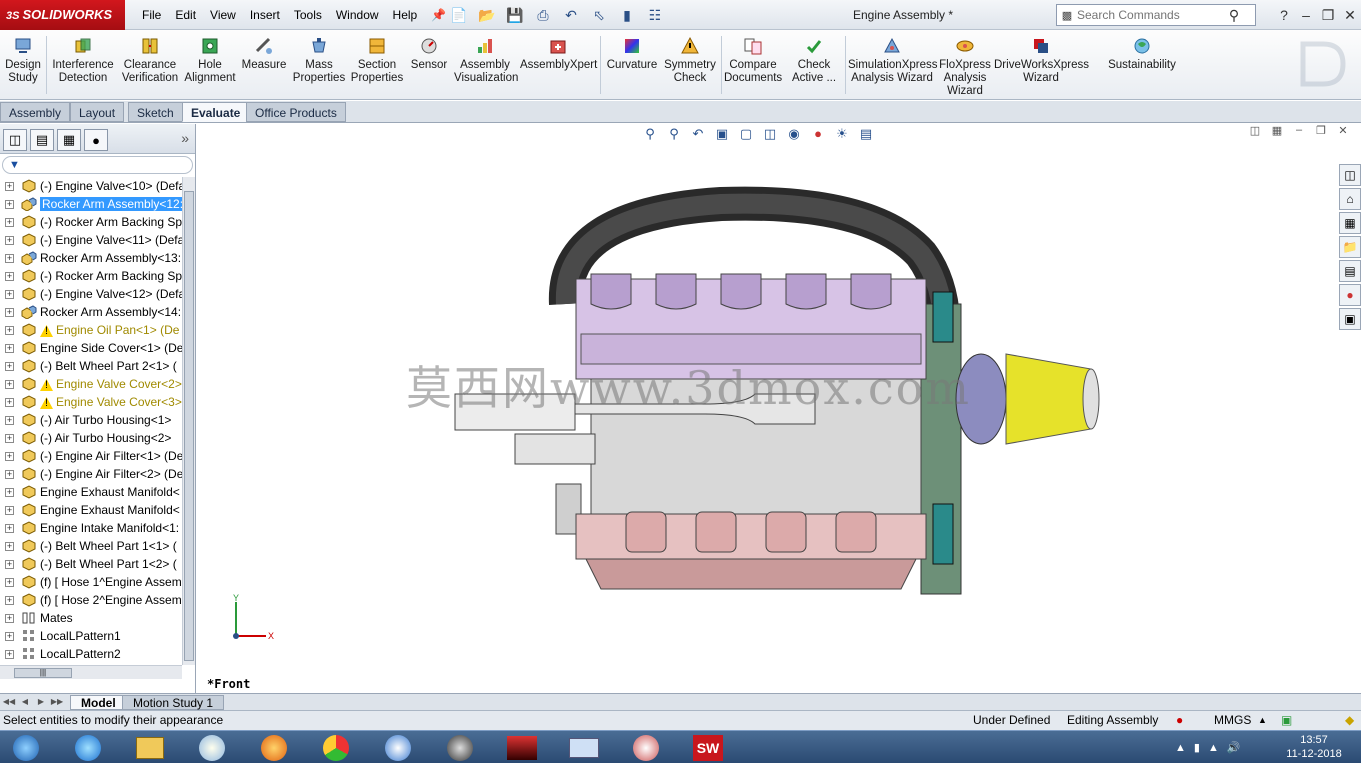 The height and width of the screenshot is (763, 1361). What do you see at coordinates (1350, 319) in the screenshot?
I see `custom-properties-icon: ▣` at bounding box center [1350, 319].